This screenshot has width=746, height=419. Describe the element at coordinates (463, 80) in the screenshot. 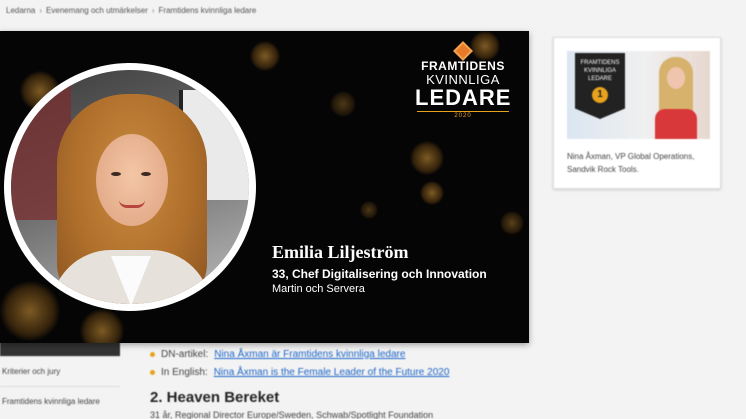

I see `event-logo: FRAMTIDENS KVINNLIGA LEDARE 2020` at that location.